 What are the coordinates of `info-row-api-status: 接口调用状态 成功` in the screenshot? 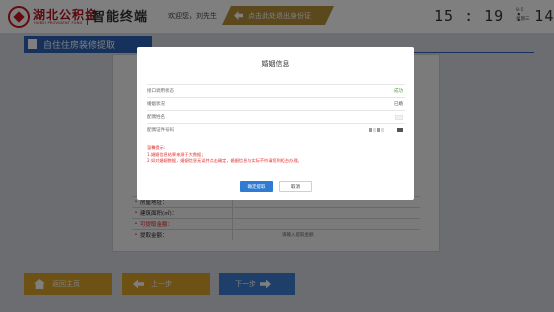 It's located at (276, 90).